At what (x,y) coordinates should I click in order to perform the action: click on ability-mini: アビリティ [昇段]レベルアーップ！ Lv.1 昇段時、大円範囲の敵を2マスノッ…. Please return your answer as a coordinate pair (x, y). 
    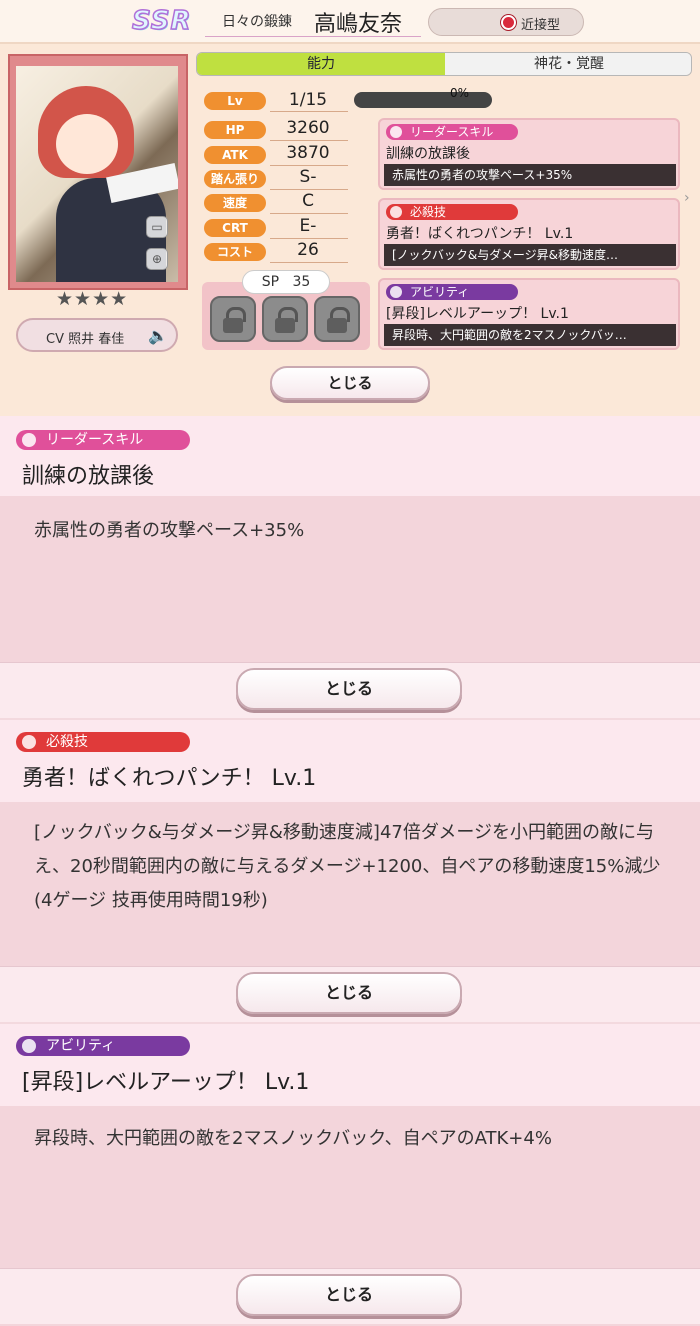
    Looking at the image, I should click on (529, 314).